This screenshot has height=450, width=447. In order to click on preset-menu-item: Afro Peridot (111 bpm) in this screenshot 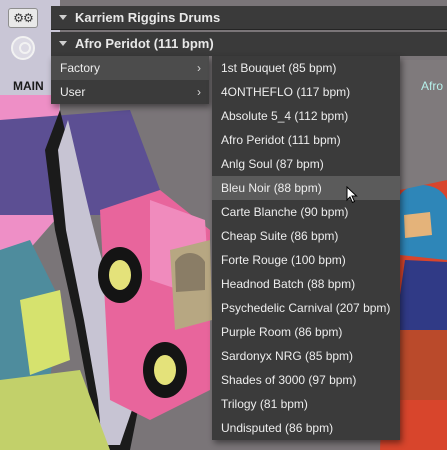, I will do `click(306, 140)`.